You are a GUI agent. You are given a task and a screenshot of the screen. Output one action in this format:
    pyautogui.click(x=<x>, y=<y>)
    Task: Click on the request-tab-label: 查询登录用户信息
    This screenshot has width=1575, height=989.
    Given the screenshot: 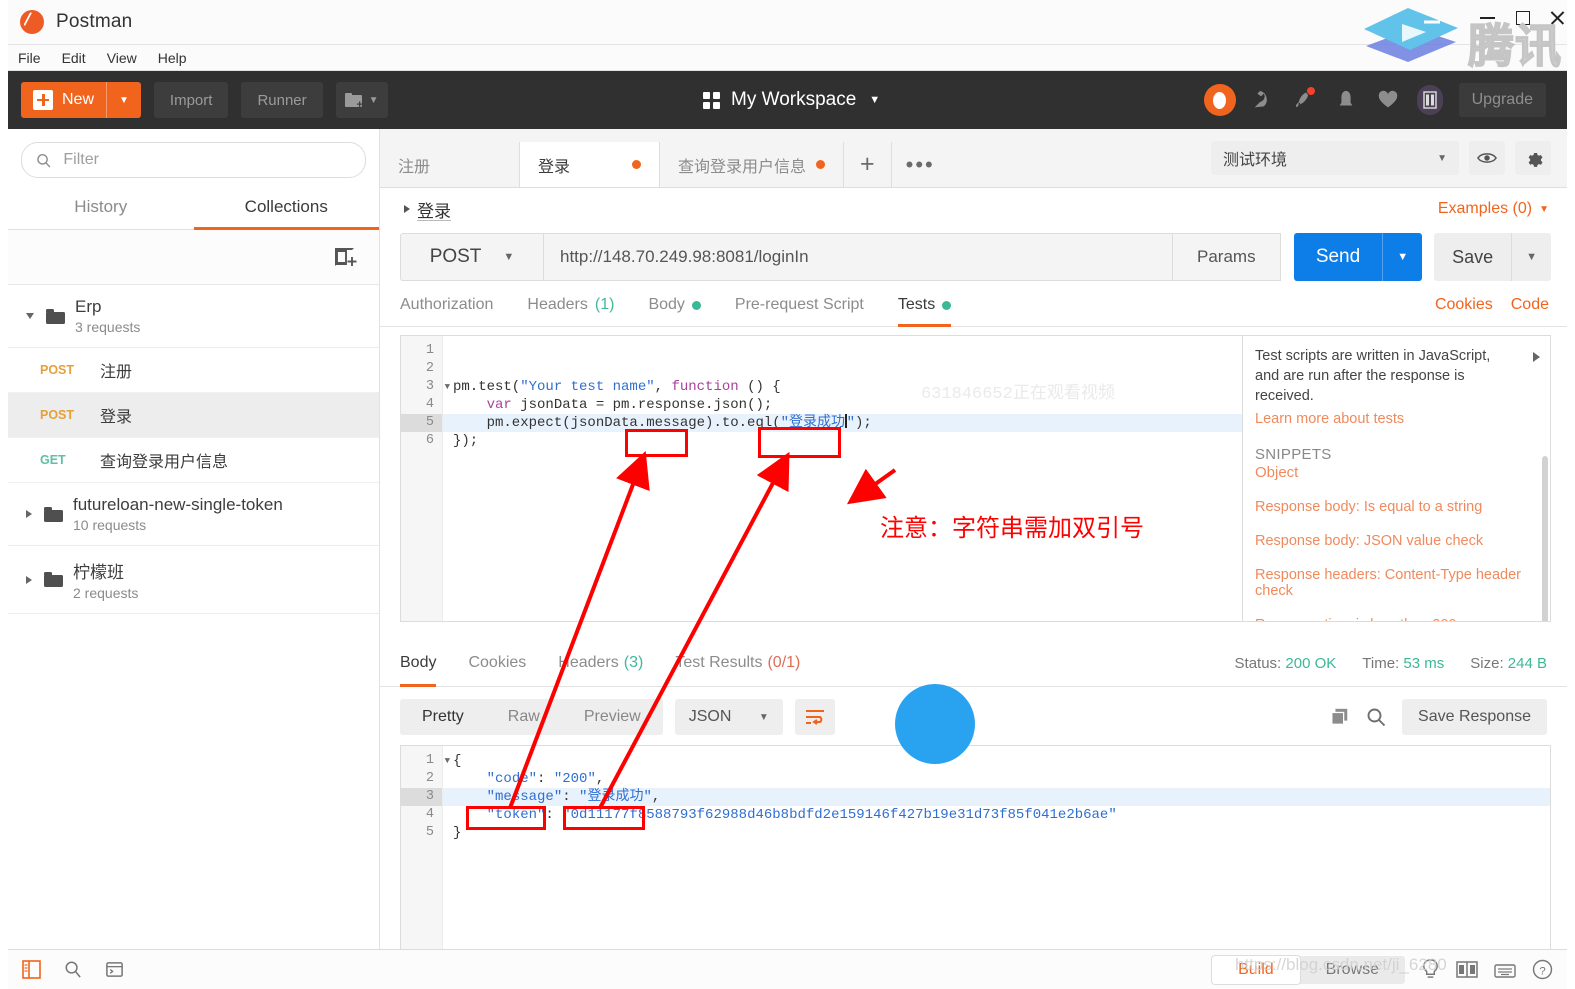 What is the action you would take?
    pyautogui.click(x=742, y=167)
    